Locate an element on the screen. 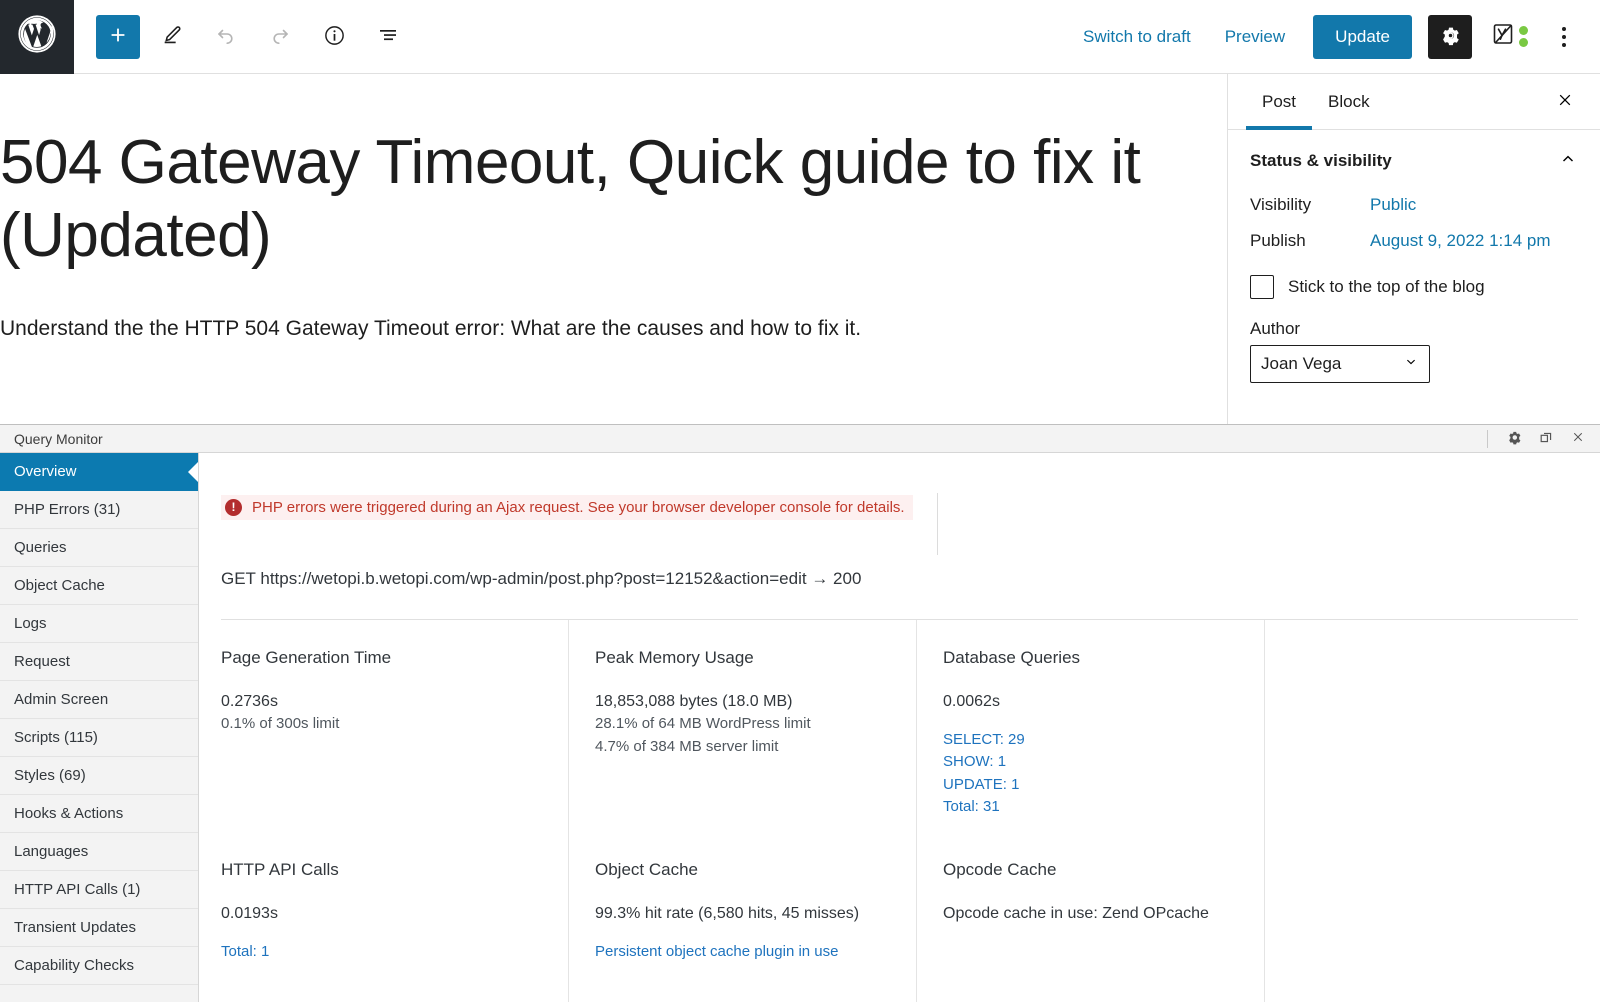 The image size is (1600, 1002). qm-nav-object-cache: Object Cache is located at coordinates (99, 586).